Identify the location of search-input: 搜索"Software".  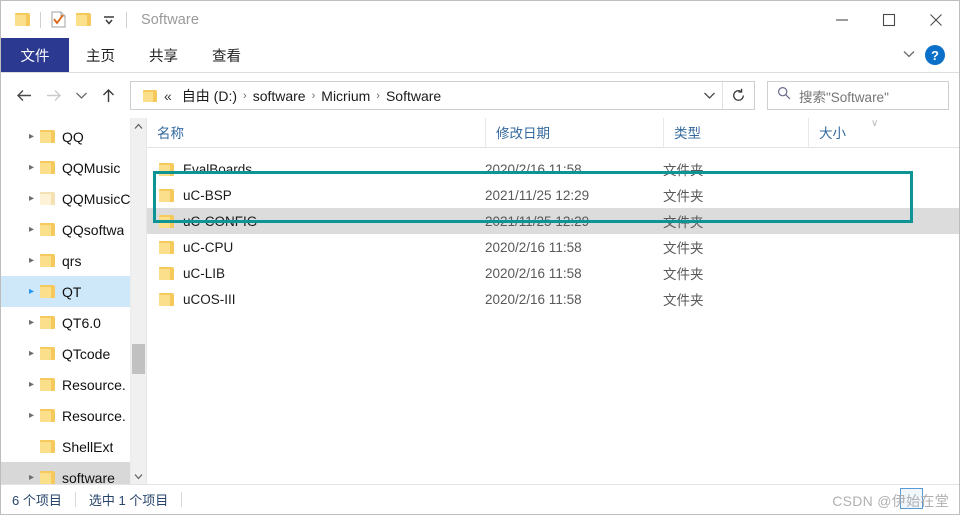
(844, 96).